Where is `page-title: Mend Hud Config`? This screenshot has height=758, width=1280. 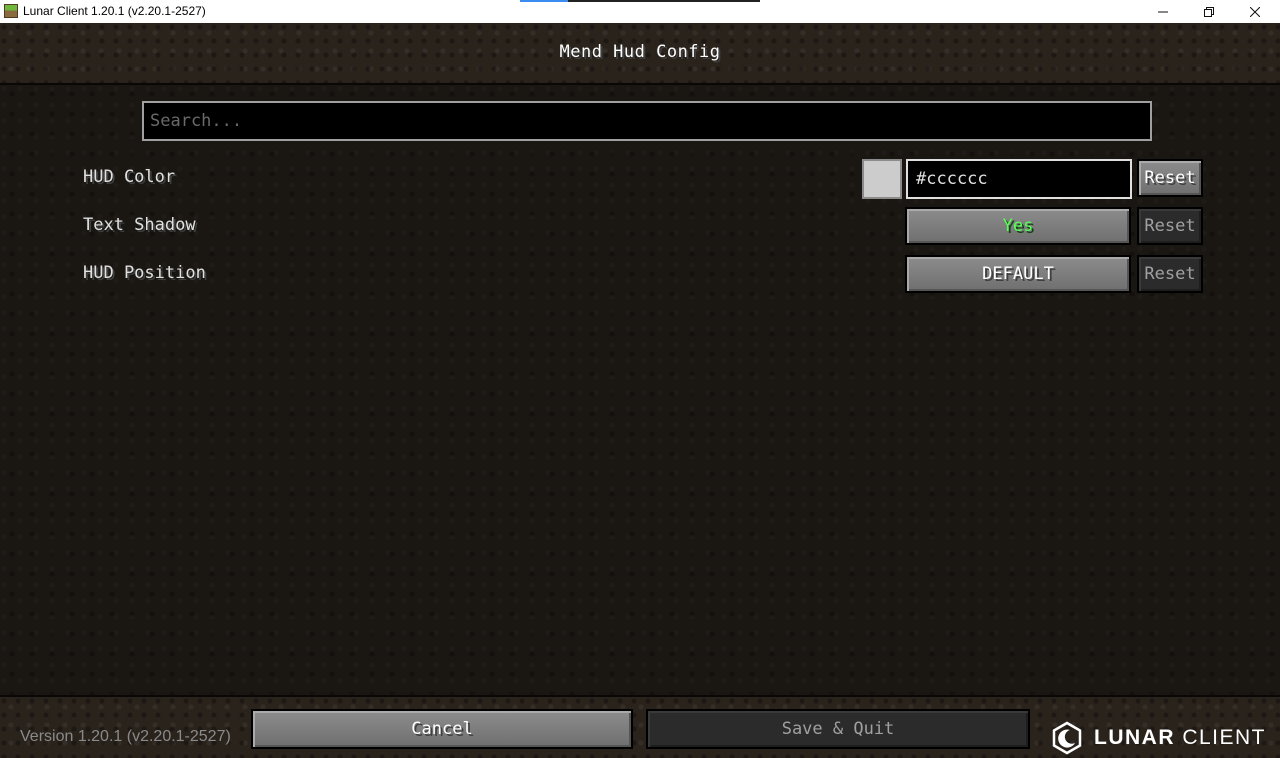 page-title: Mend Hud Config is located at coordinates (640, 52).